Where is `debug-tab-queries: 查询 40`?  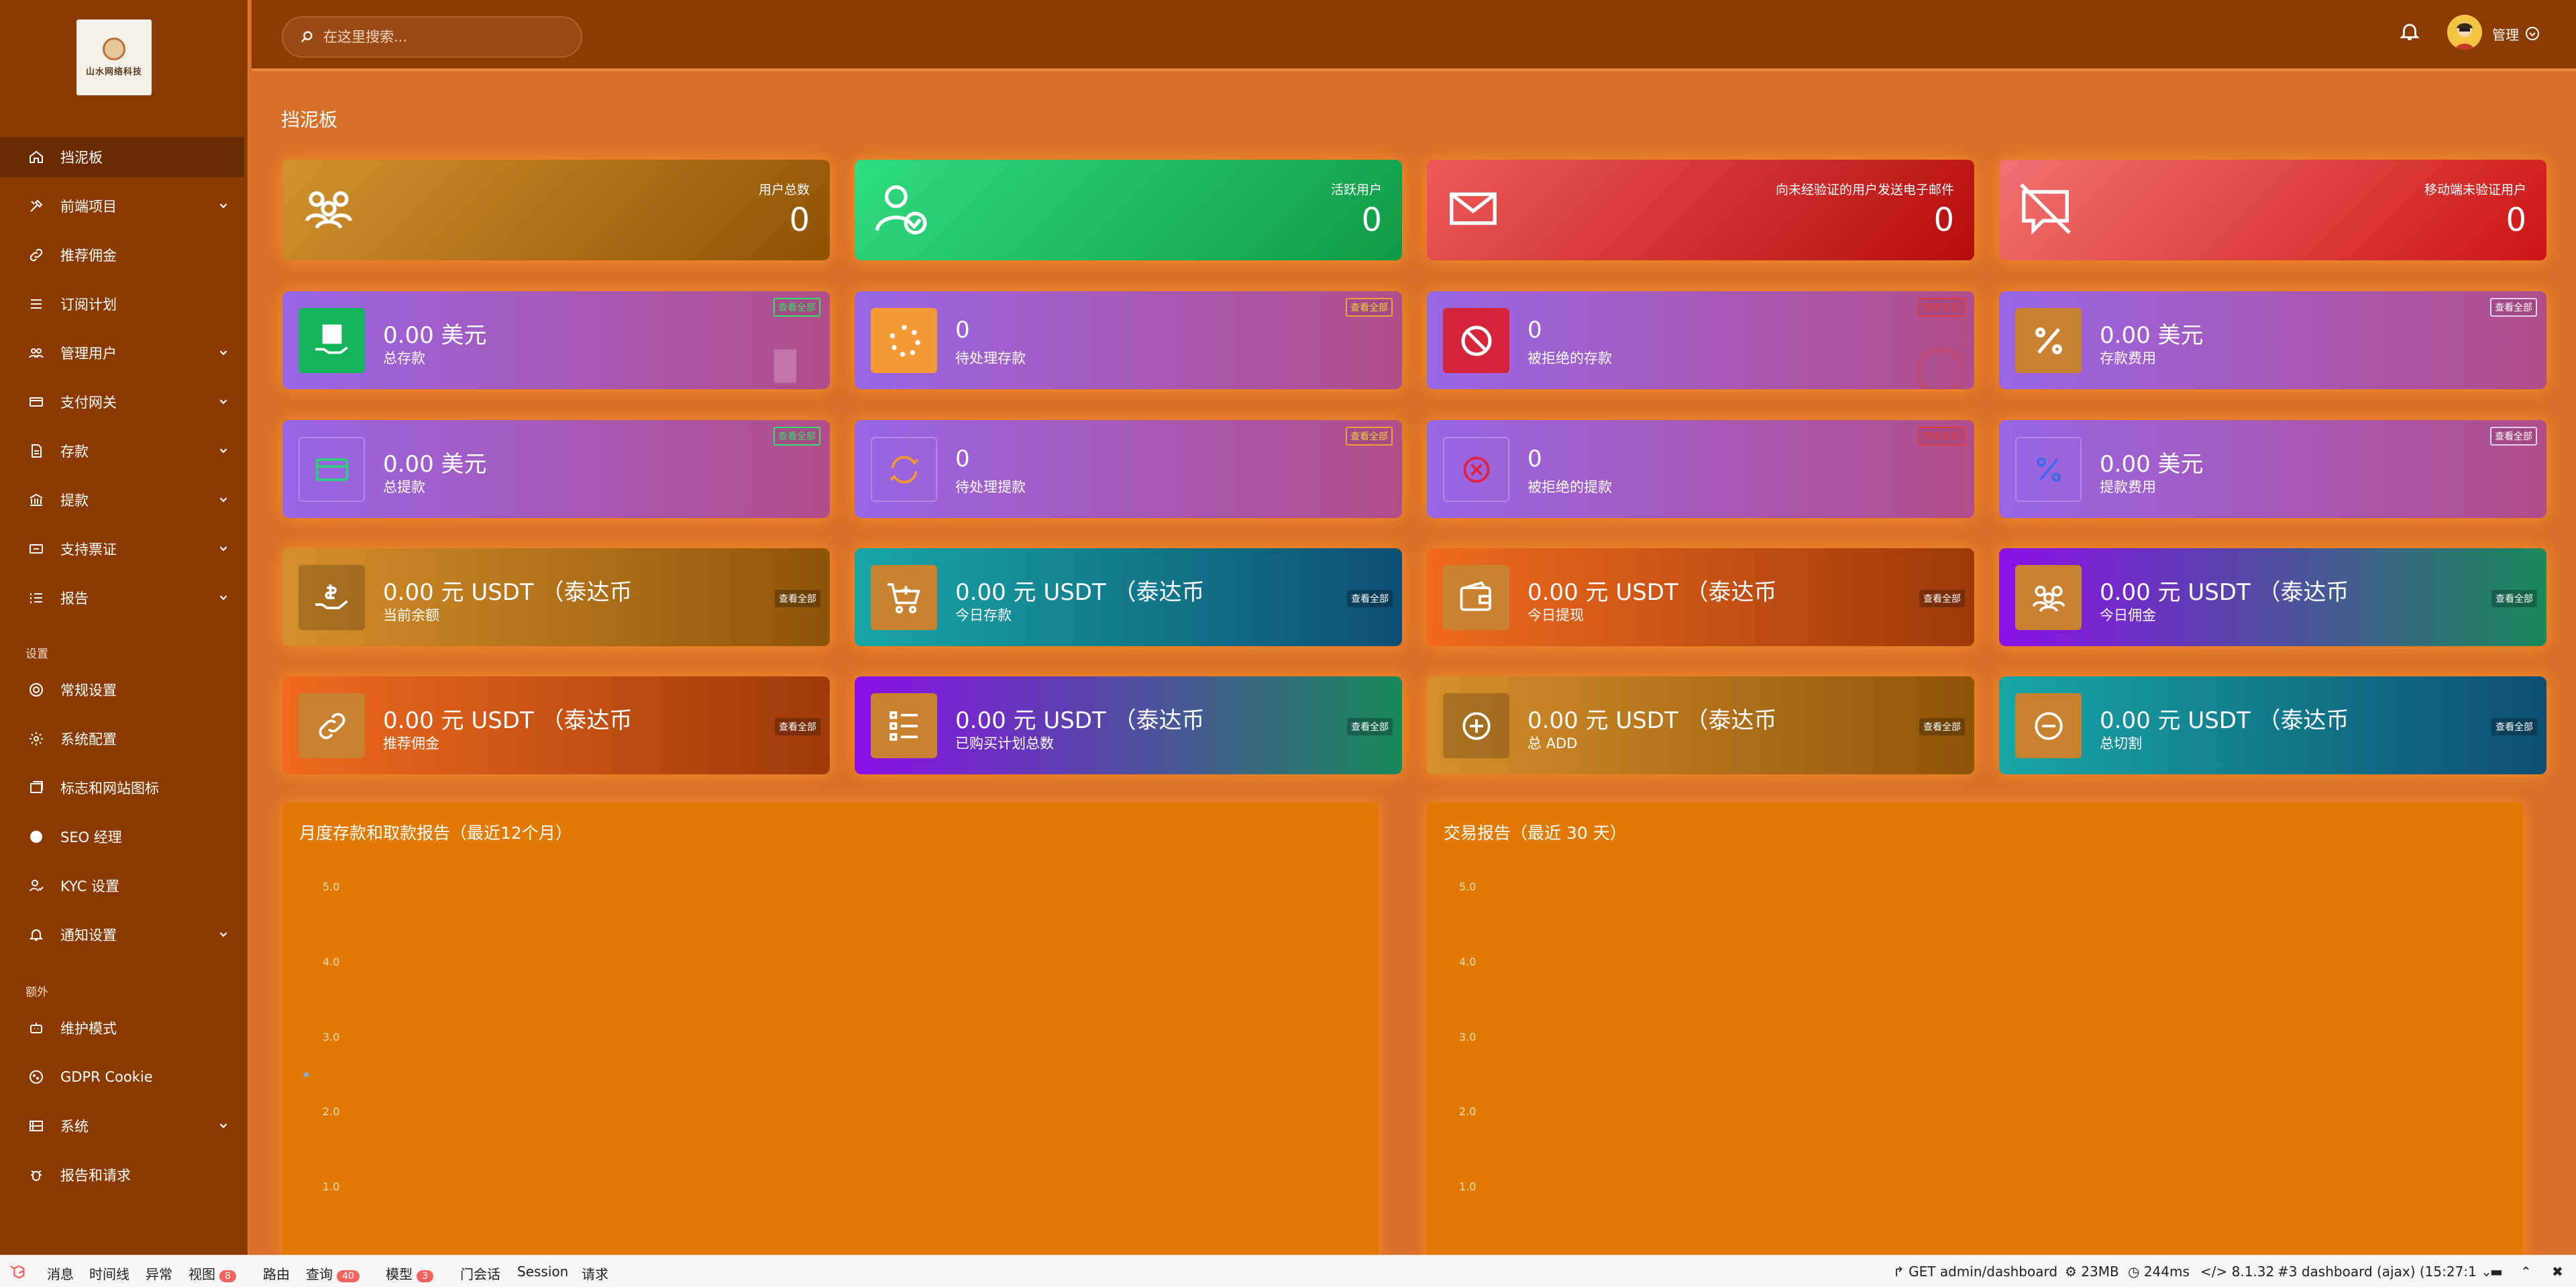 debug-tab-queries: 查询 40 is located at coordinates (333, 1273).